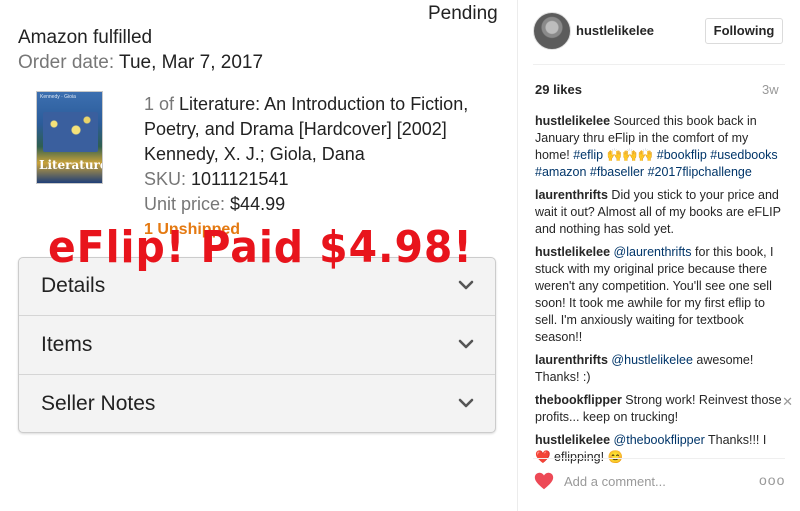 The width and height of the screenshot is (800, 511). What do you see at coordinates (615, 30) in the screenshot?
I see `post-username: hustlelikelee` at bounding box center [615, 30].